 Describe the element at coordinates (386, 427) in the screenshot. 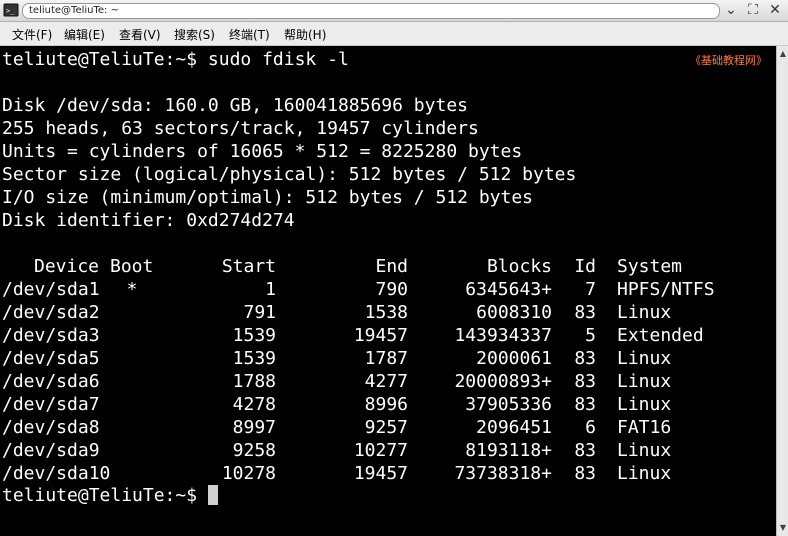

I see `cell-end: 9257` at that location.